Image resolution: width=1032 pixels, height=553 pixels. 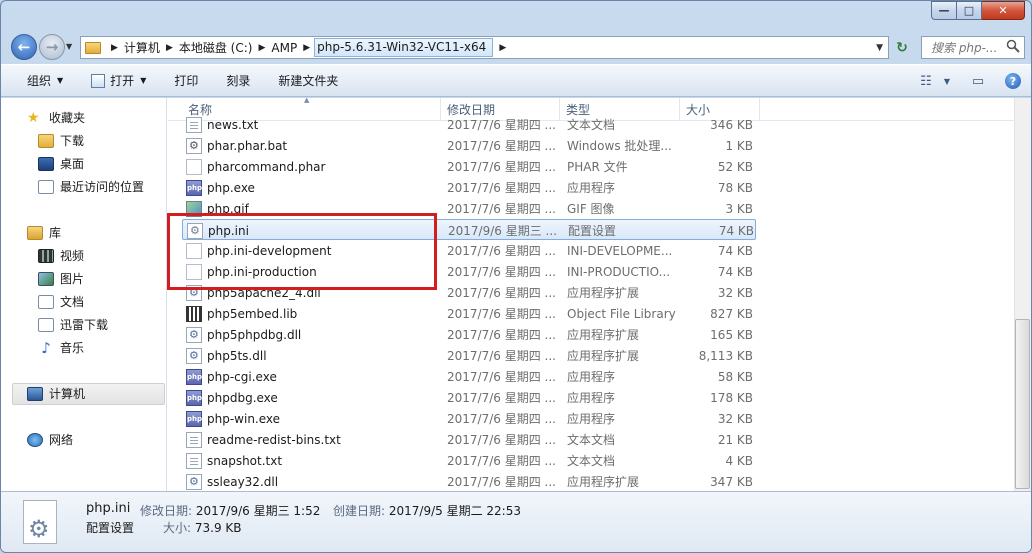 I want to click on help-icon: ?, so click(x=1013, y=81).